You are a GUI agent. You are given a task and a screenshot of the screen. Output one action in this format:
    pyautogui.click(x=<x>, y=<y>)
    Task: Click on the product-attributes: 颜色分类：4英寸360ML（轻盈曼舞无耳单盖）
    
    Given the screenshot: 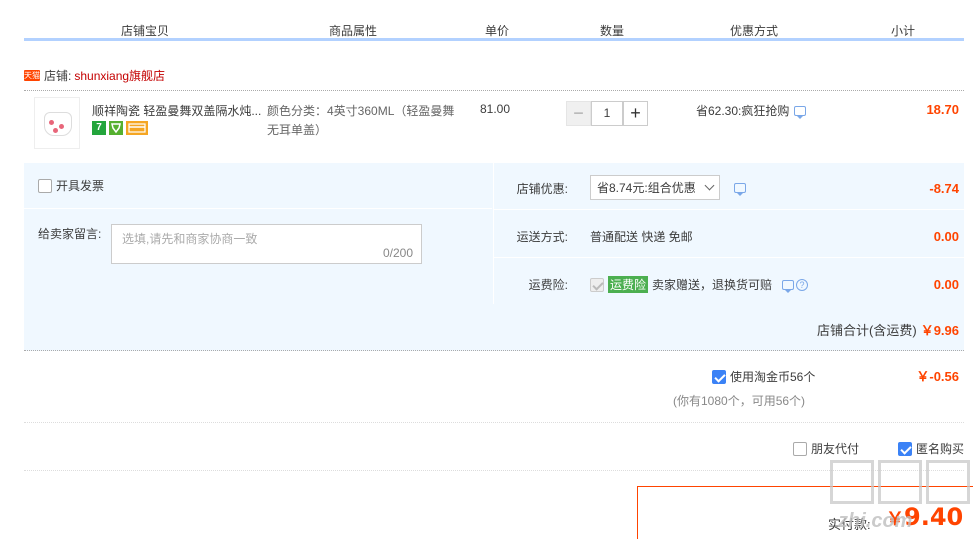 What is the action you would take?
    pyautogui.click(x=361, y=120)
    